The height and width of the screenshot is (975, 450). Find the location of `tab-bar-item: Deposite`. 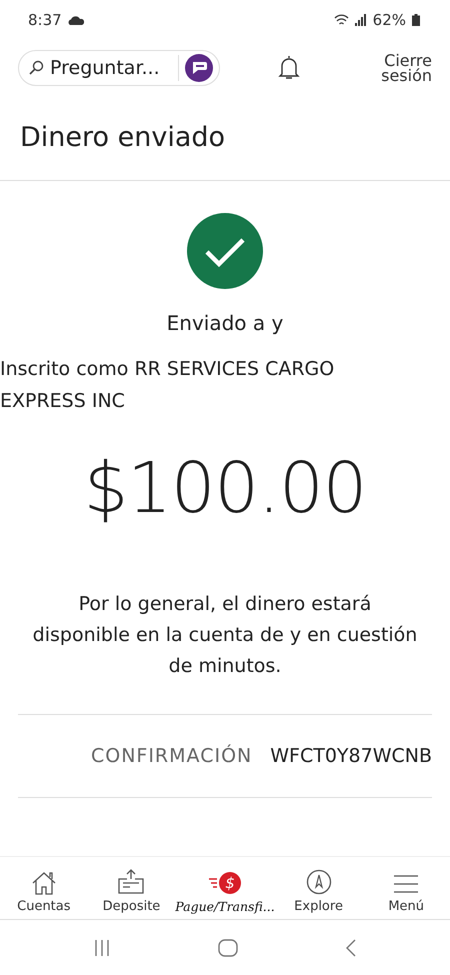

tab-bar-item: Deposite is located at coordinates (132, 888).